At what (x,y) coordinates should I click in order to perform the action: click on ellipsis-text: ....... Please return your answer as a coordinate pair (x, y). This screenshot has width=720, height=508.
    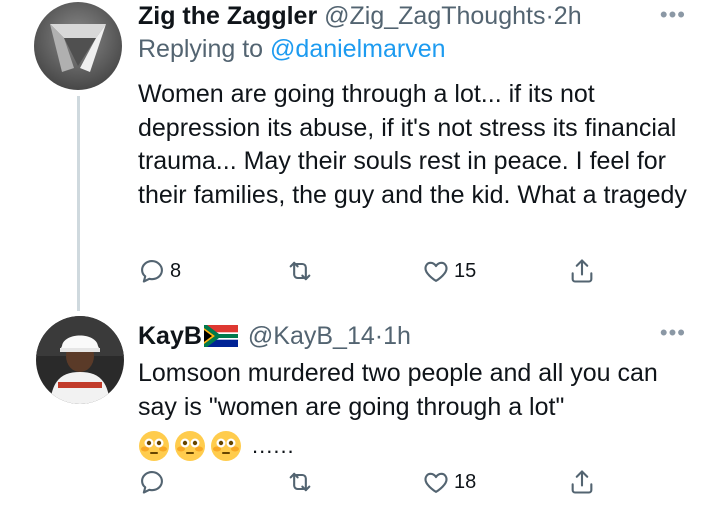
    Looking at the image, I should click on (273, 445).